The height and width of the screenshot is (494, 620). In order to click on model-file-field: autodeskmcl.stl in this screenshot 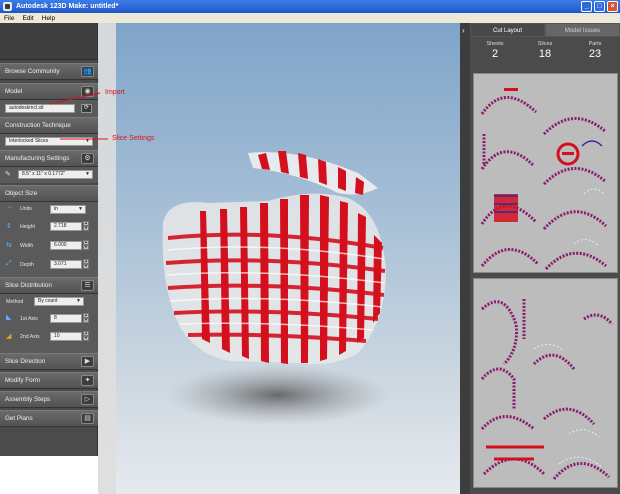, I will do `click(40, 108)`.